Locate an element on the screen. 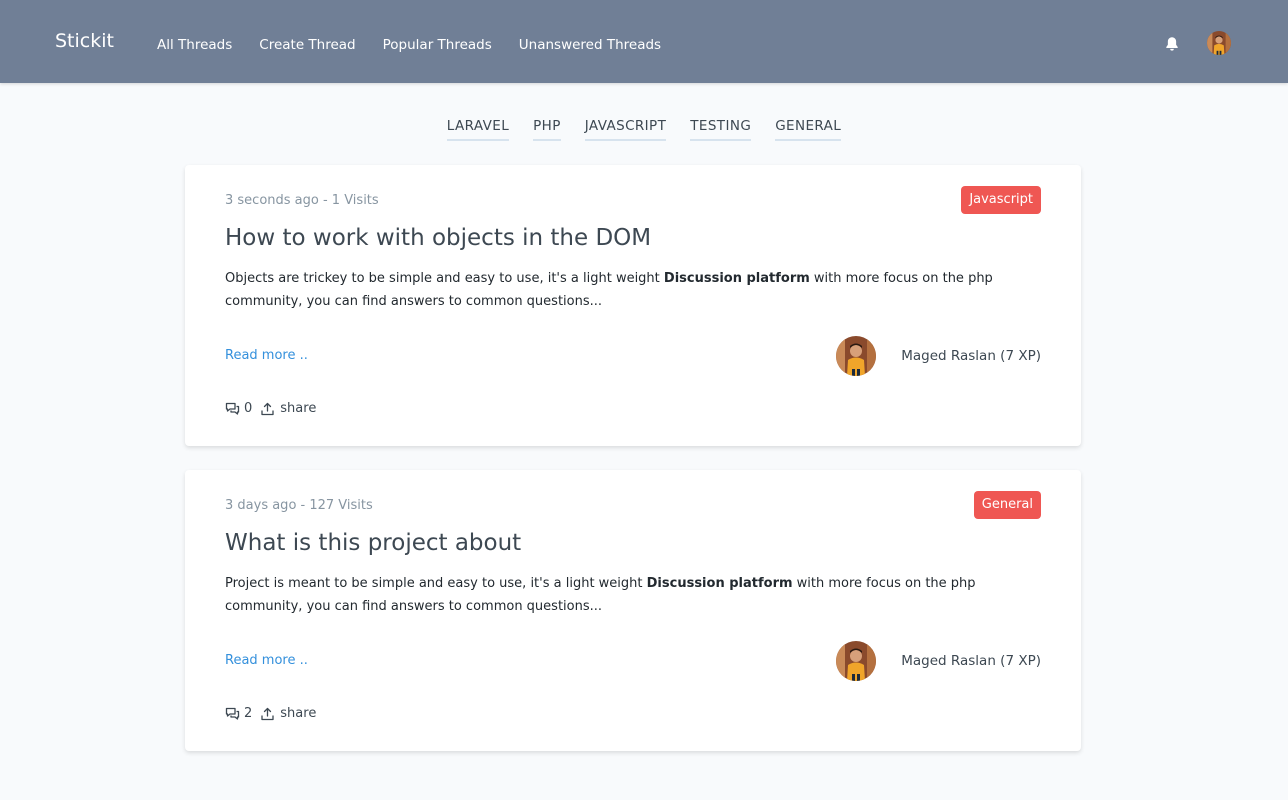 Image resolution: width=1288 pixels, height=800 pixels. channel-laravel: LARAVEL is located at coordinates (478, 129).